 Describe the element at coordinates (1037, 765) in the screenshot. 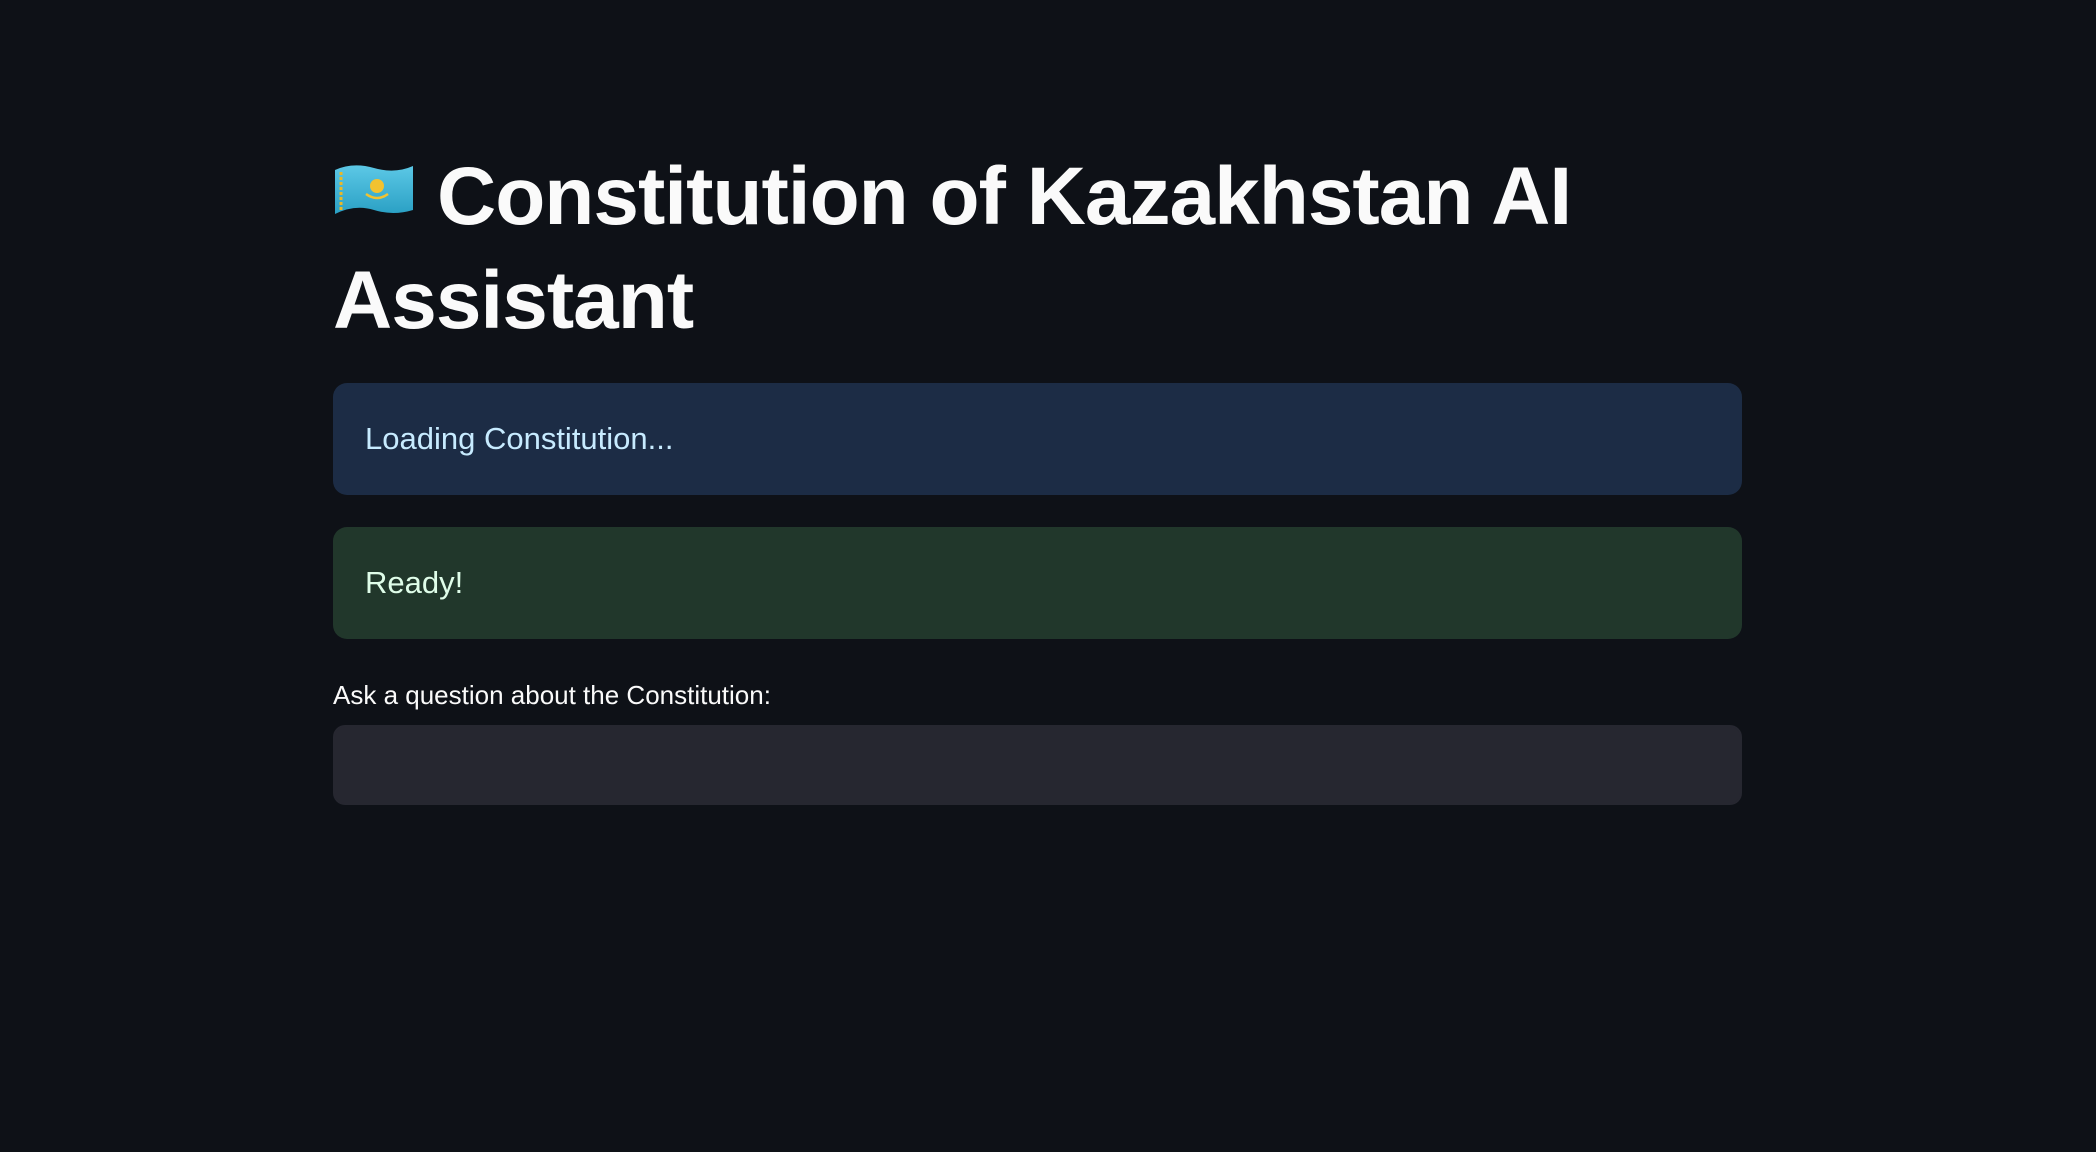

I see `question-input` at that location.